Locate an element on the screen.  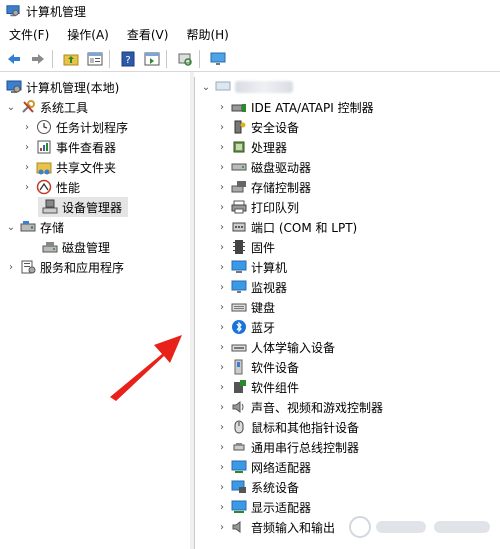
tree-item-label: 计算机管理(本地) is located at coordinates (73, 87).